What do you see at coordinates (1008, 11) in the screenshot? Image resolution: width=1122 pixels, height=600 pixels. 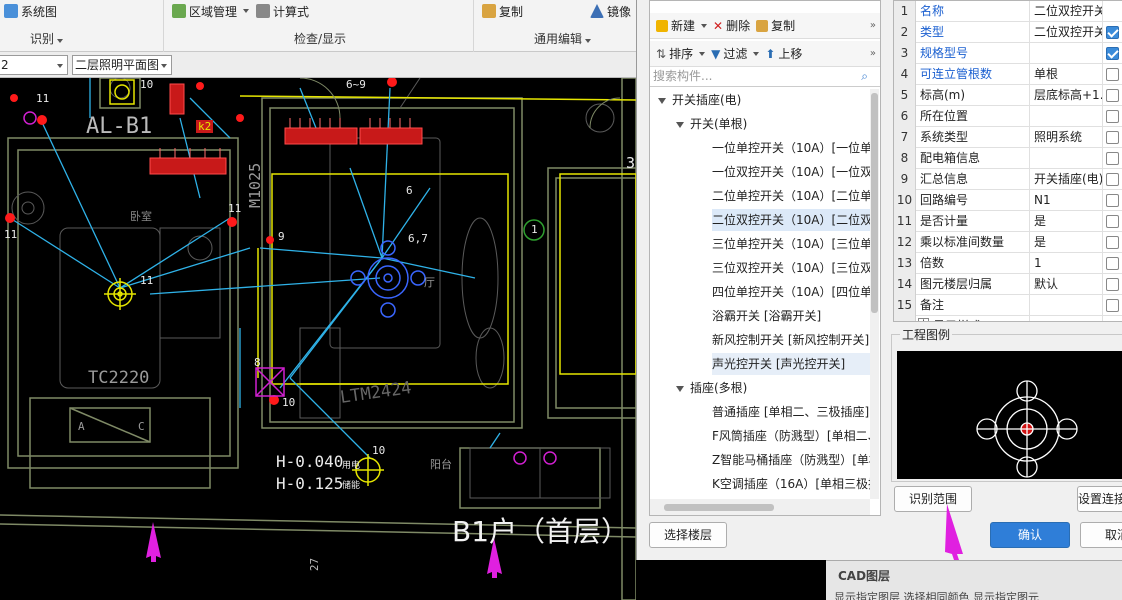 I see `property-row: 1 名称 二位双控开关` at bounding box center [1008, 11].